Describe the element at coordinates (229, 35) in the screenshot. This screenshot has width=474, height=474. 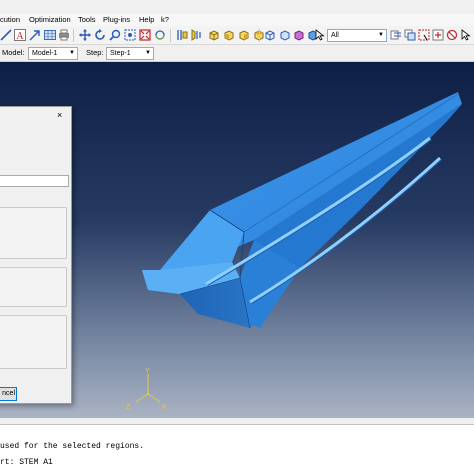
I see `front-view-icon` at that location.